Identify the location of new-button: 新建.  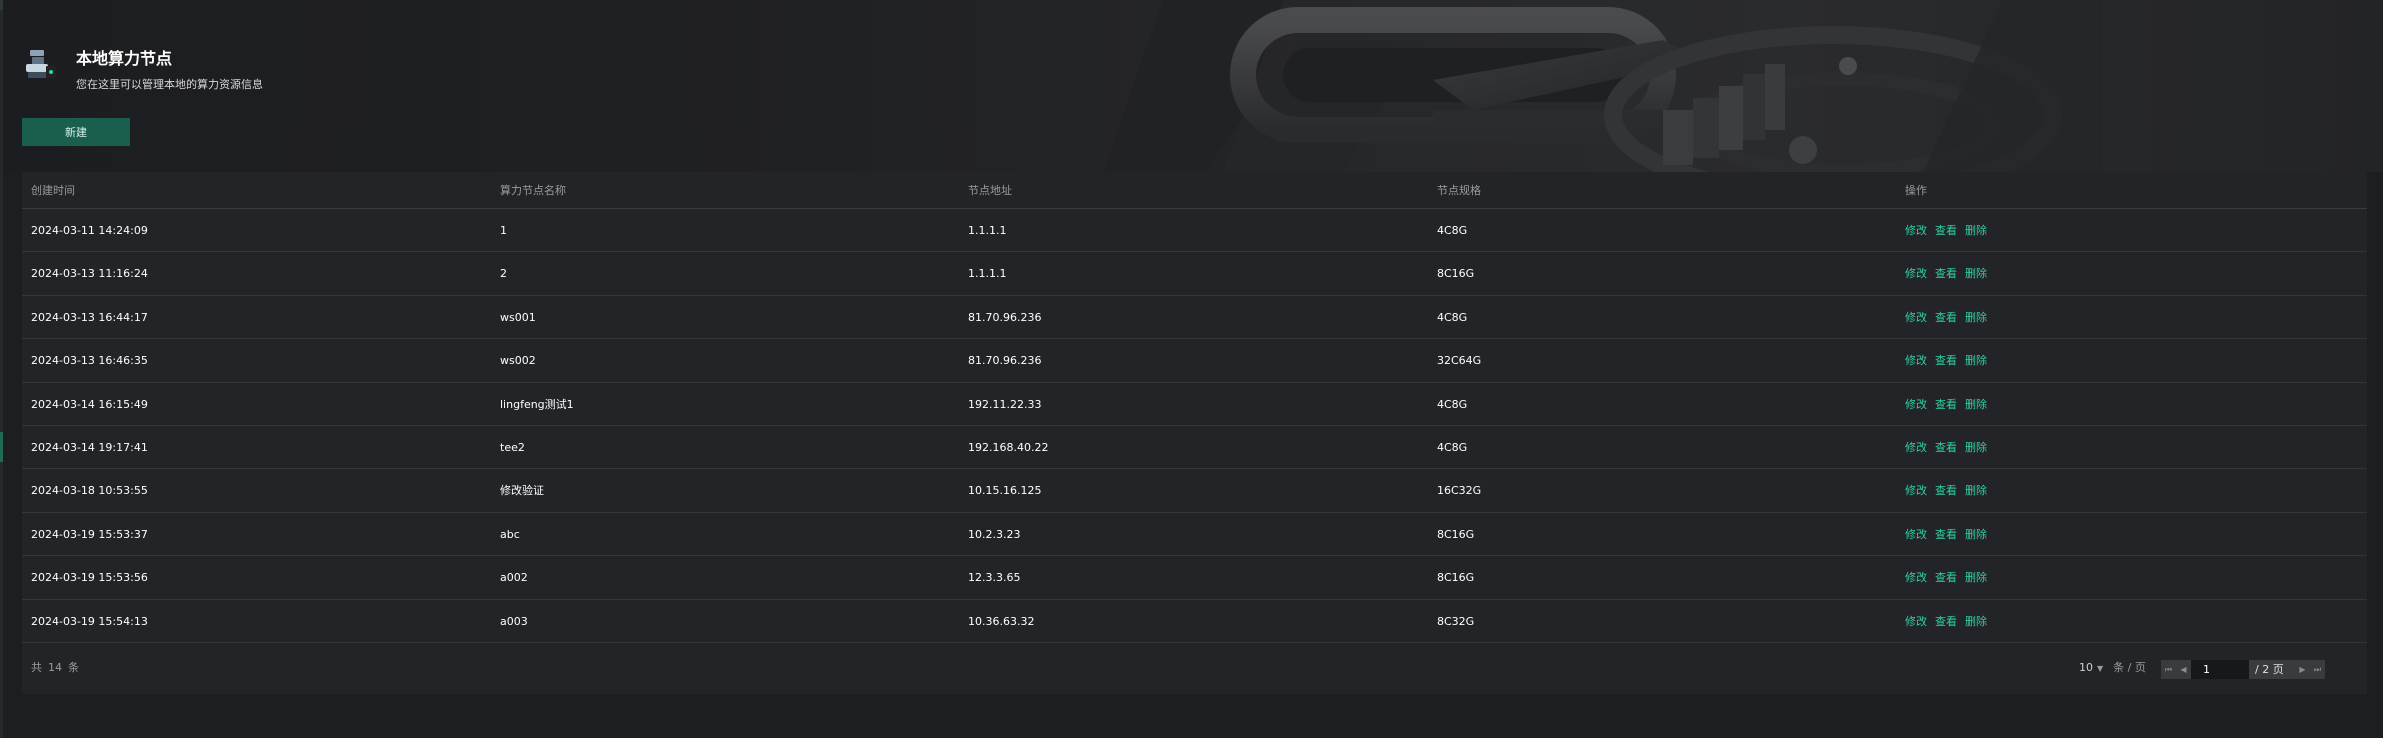
(76, 132).